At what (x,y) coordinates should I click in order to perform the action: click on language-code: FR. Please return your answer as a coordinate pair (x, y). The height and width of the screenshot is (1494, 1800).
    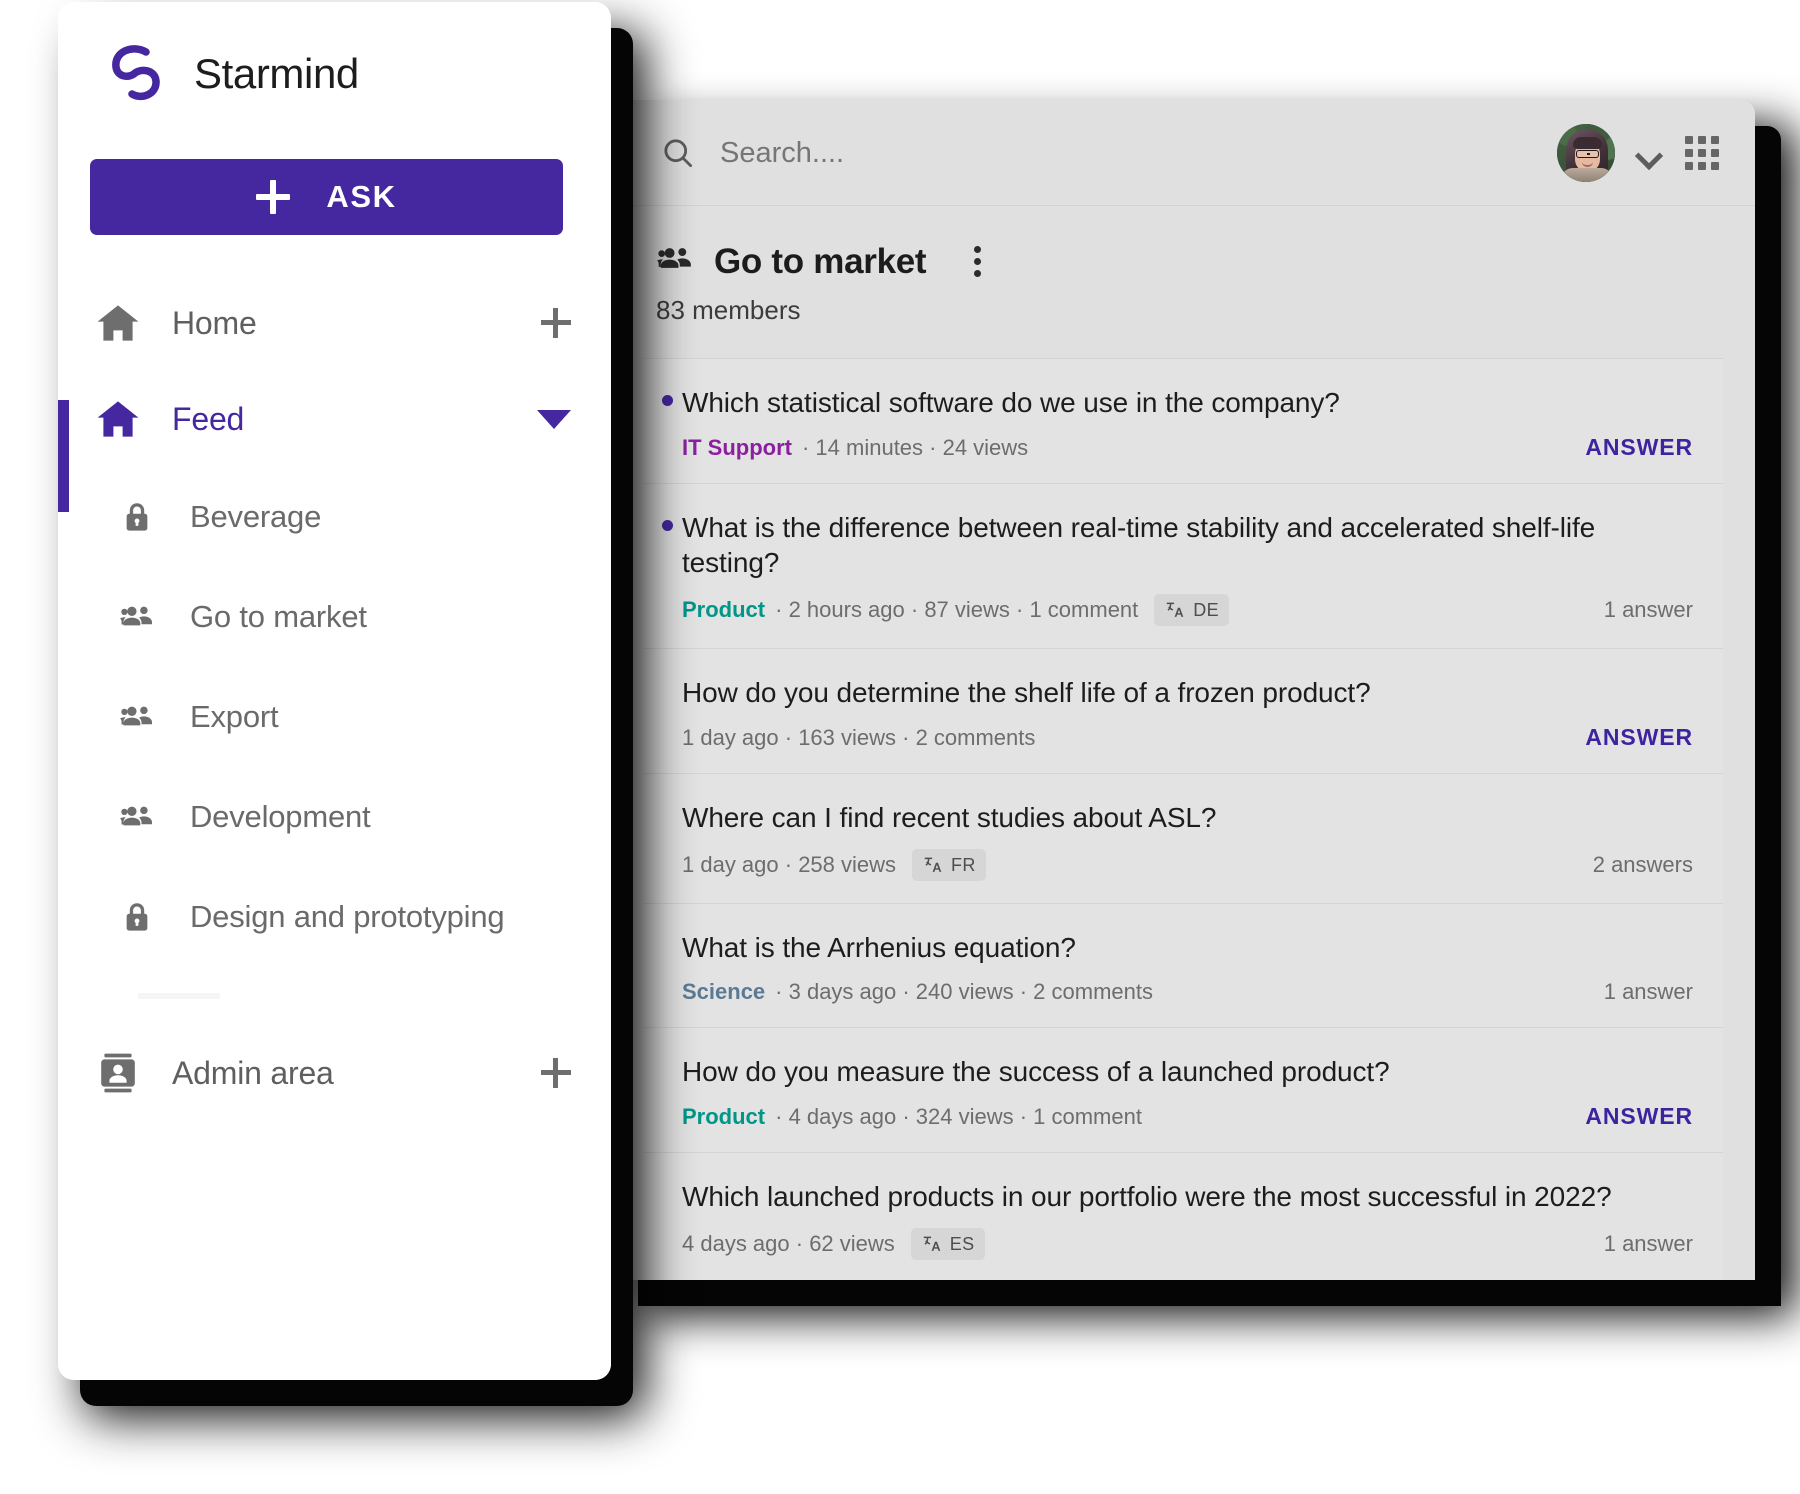
    Looking at the image, I should click on (963, 864).